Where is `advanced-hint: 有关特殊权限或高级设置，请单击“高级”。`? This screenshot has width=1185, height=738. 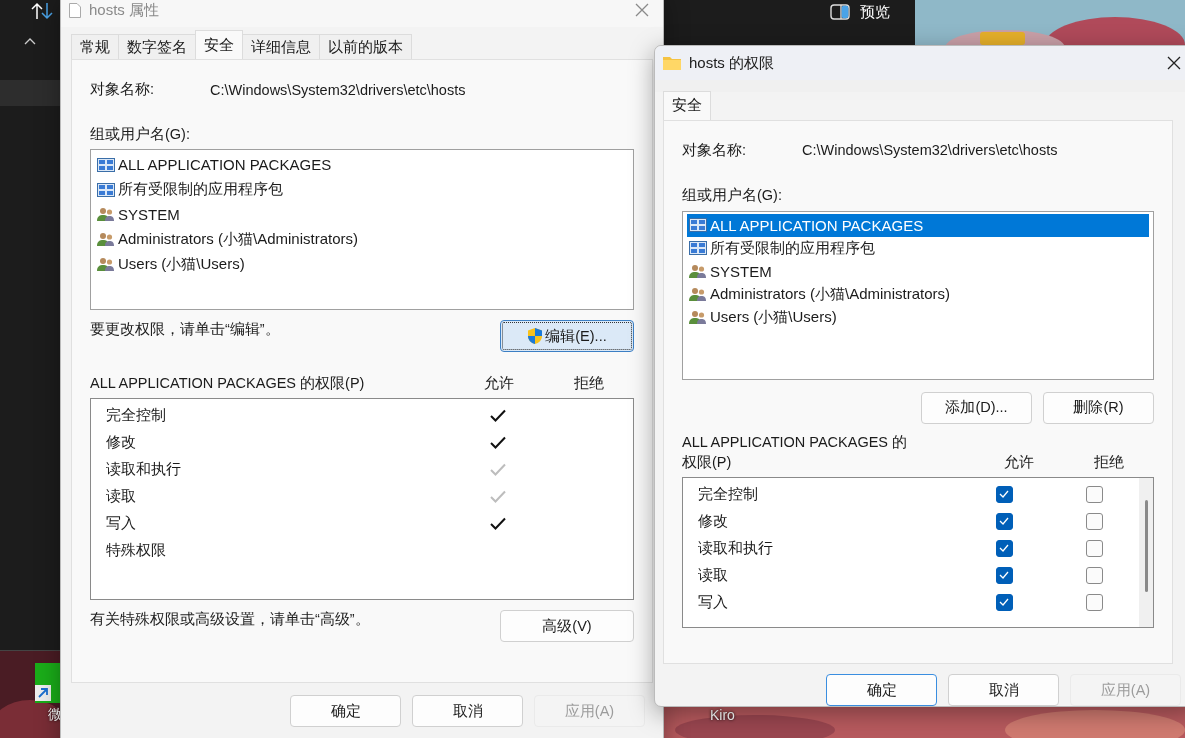 advanced-hint: 有关特殊权限或高级设置，请单击“高级”。 is located at coordinates (230, 619).